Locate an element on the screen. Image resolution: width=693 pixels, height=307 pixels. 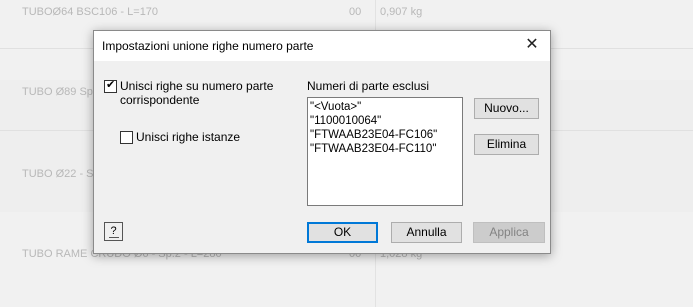
help-icon: ? is located at coordinates (113, 231).